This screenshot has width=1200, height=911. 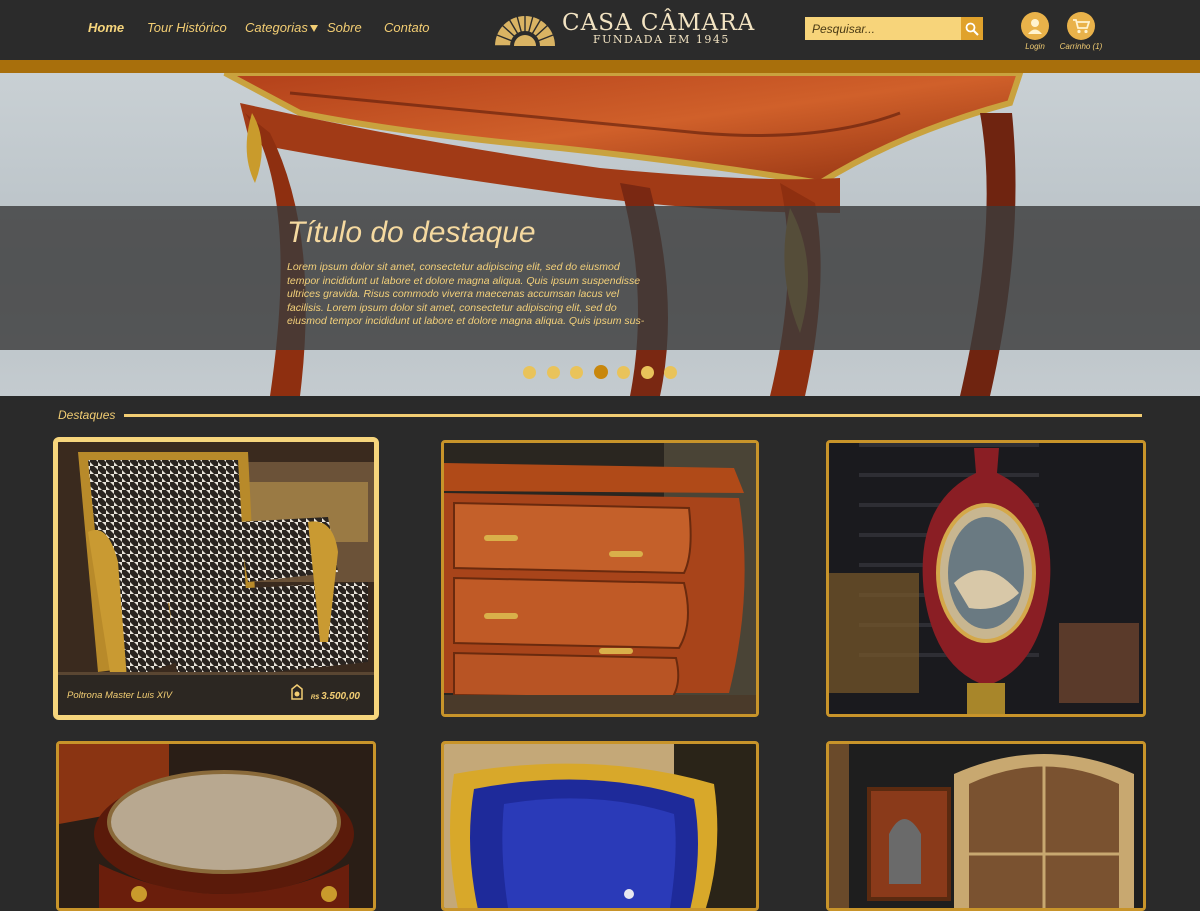 What do you see at coordinates (313, 29) in the screenshot?
I see `chevron-down-icon` at bounding box center [313, 29].